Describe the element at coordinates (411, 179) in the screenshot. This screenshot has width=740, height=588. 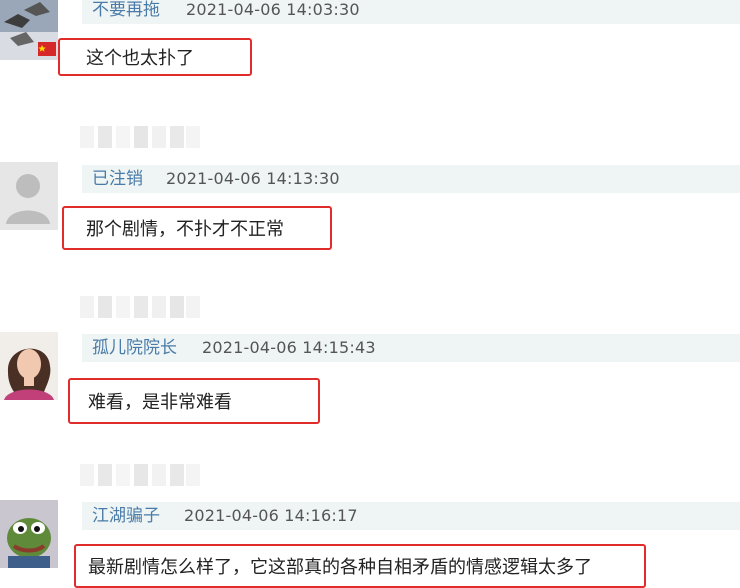
I see `comment-header: 已注销 2021-04-06 14:13:30` at that location.